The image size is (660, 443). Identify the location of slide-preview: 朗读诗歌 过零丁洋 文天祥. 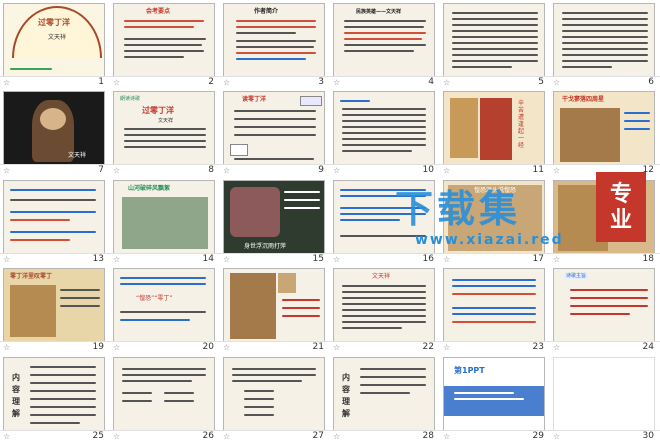
(164, 128).